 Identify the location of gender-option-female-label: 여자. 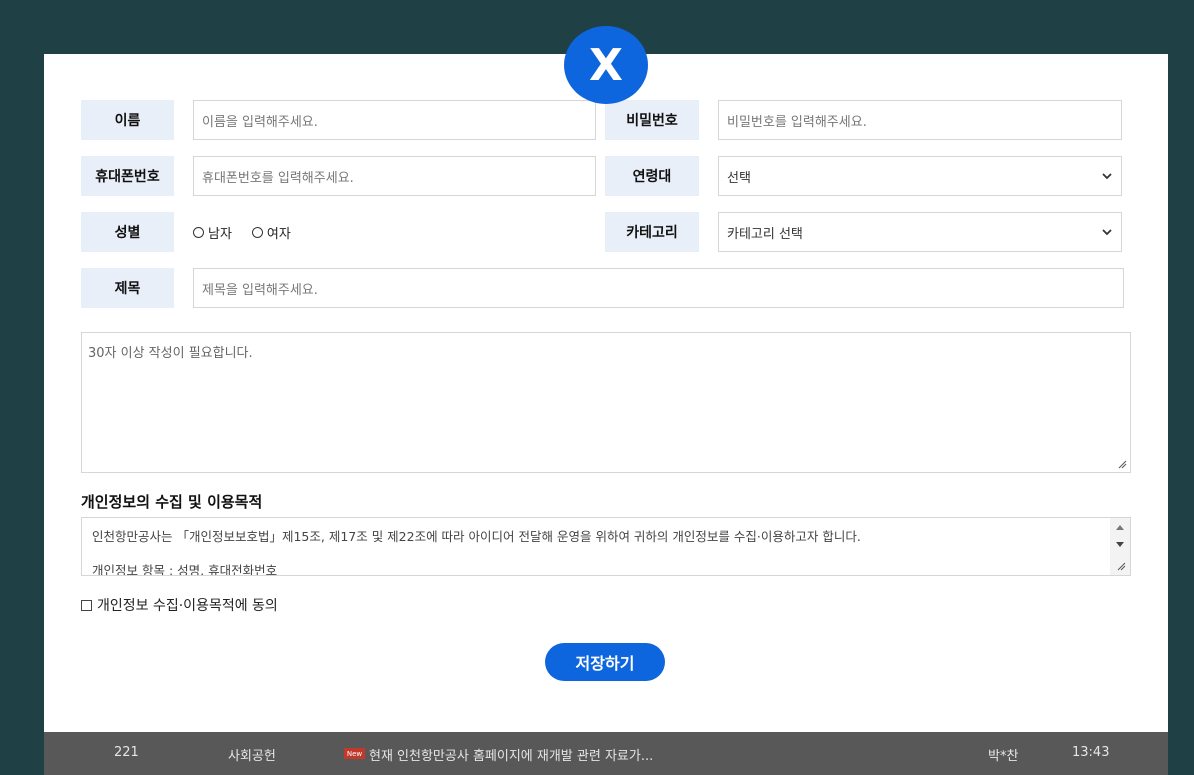
(278, 234).